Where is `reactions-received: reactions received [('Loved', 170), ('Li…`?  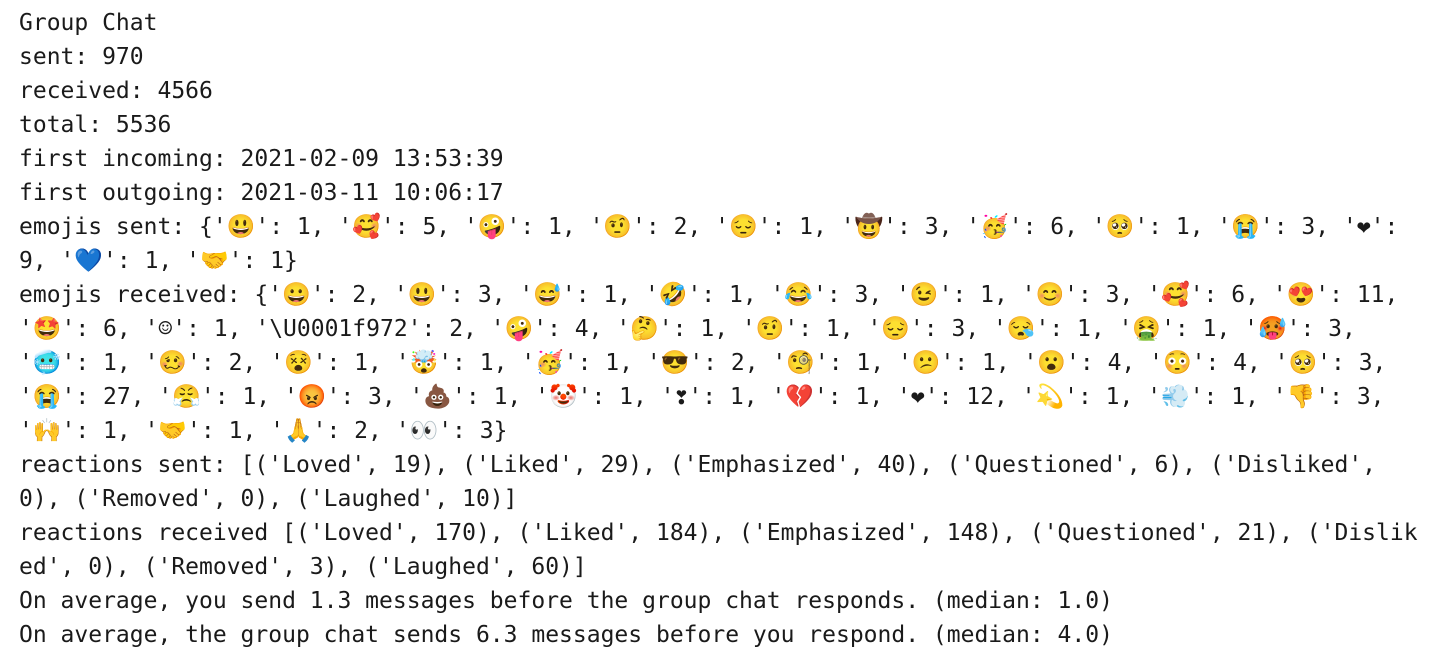
reactions-received: reactions received [('Loved', 170), ('Li… is located at coordinates (718, 550).